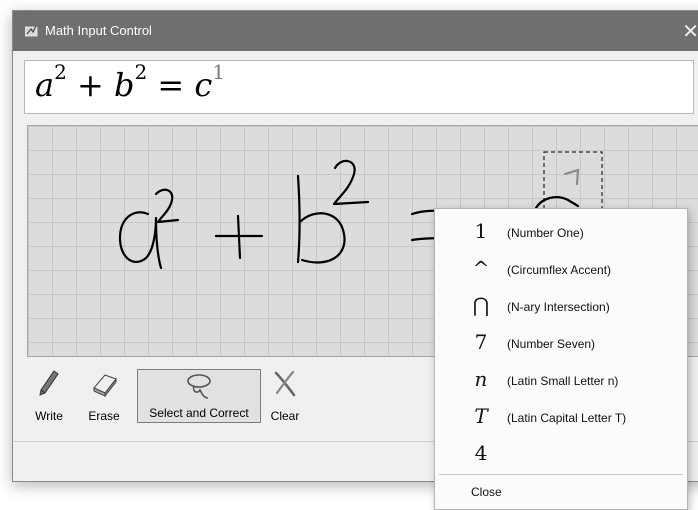 The image size is (698, 510). I want to click on menu-close-item: Close, so click(486, 492).